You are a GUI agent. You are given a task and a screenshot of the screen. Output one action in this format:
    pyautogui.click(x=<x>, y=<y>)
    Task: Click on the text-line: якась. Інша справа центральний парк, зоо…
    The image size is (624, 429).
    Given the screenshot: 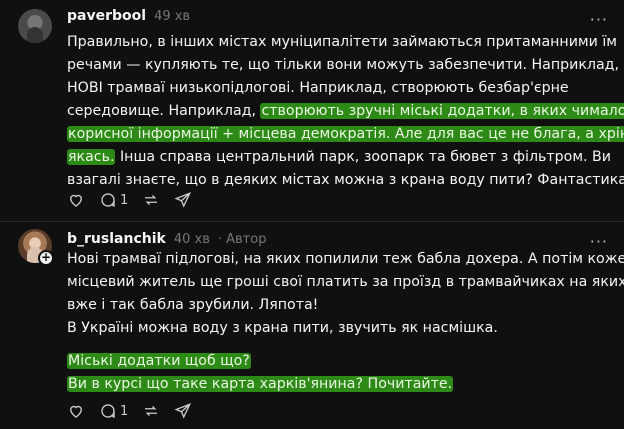 What is the action you would take?
    pyautogui.click(x=341, y=157)
    